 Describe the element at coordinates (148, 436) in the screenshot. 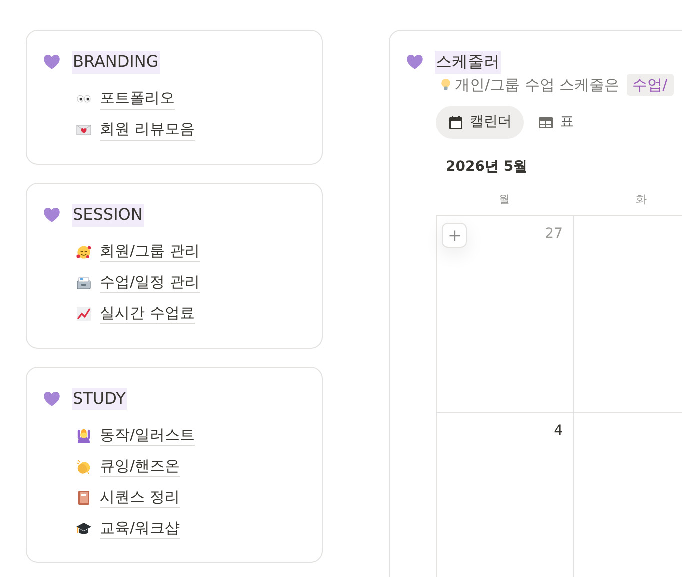

I see `page-link: 동작/일러스트` at that location.